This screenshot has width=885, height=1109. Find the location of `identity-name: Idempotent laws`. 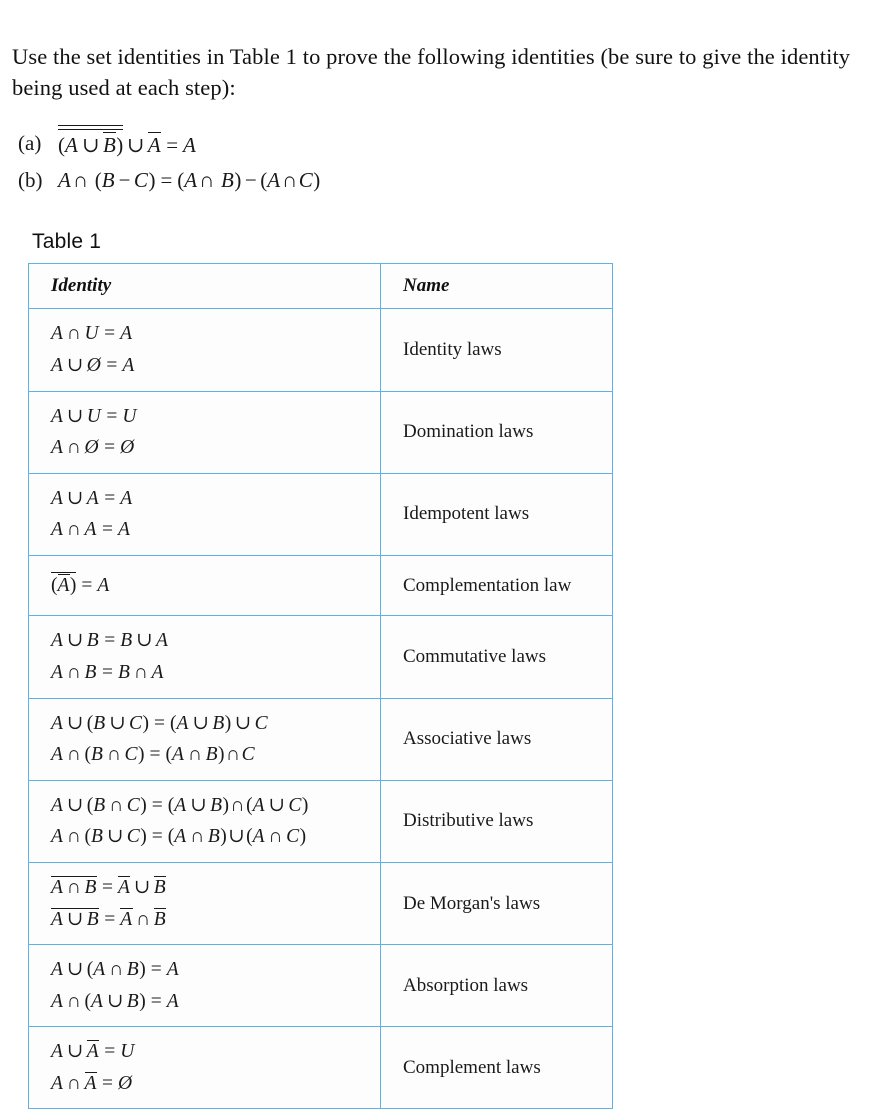

identity-name: Idempotent laws is located at coordinates (496, 514).